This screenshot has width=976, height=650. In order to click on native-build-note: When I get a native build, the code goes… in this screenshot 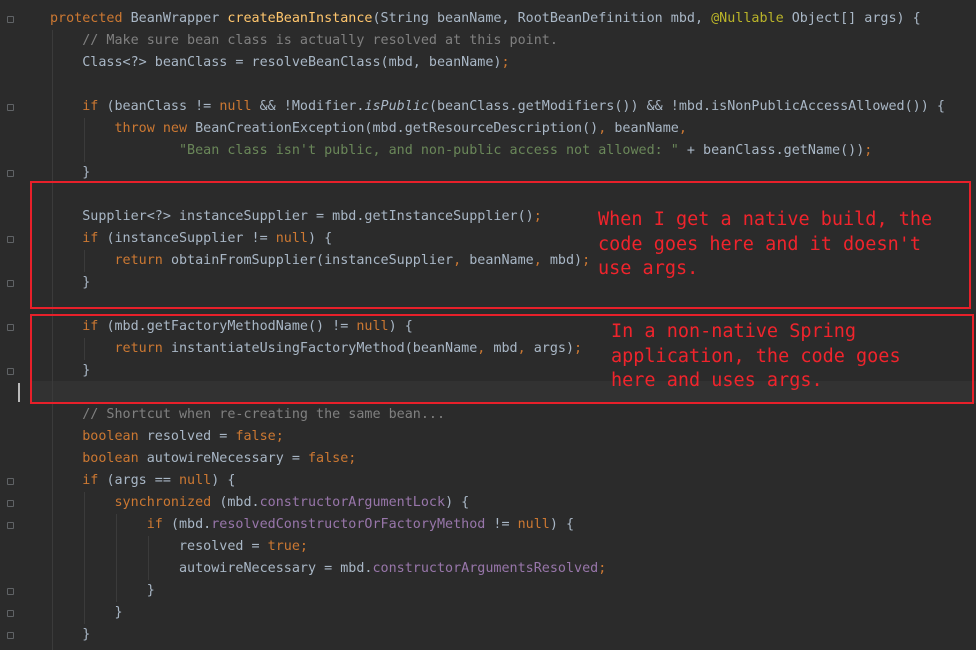, I will do `click(765, 244)`.